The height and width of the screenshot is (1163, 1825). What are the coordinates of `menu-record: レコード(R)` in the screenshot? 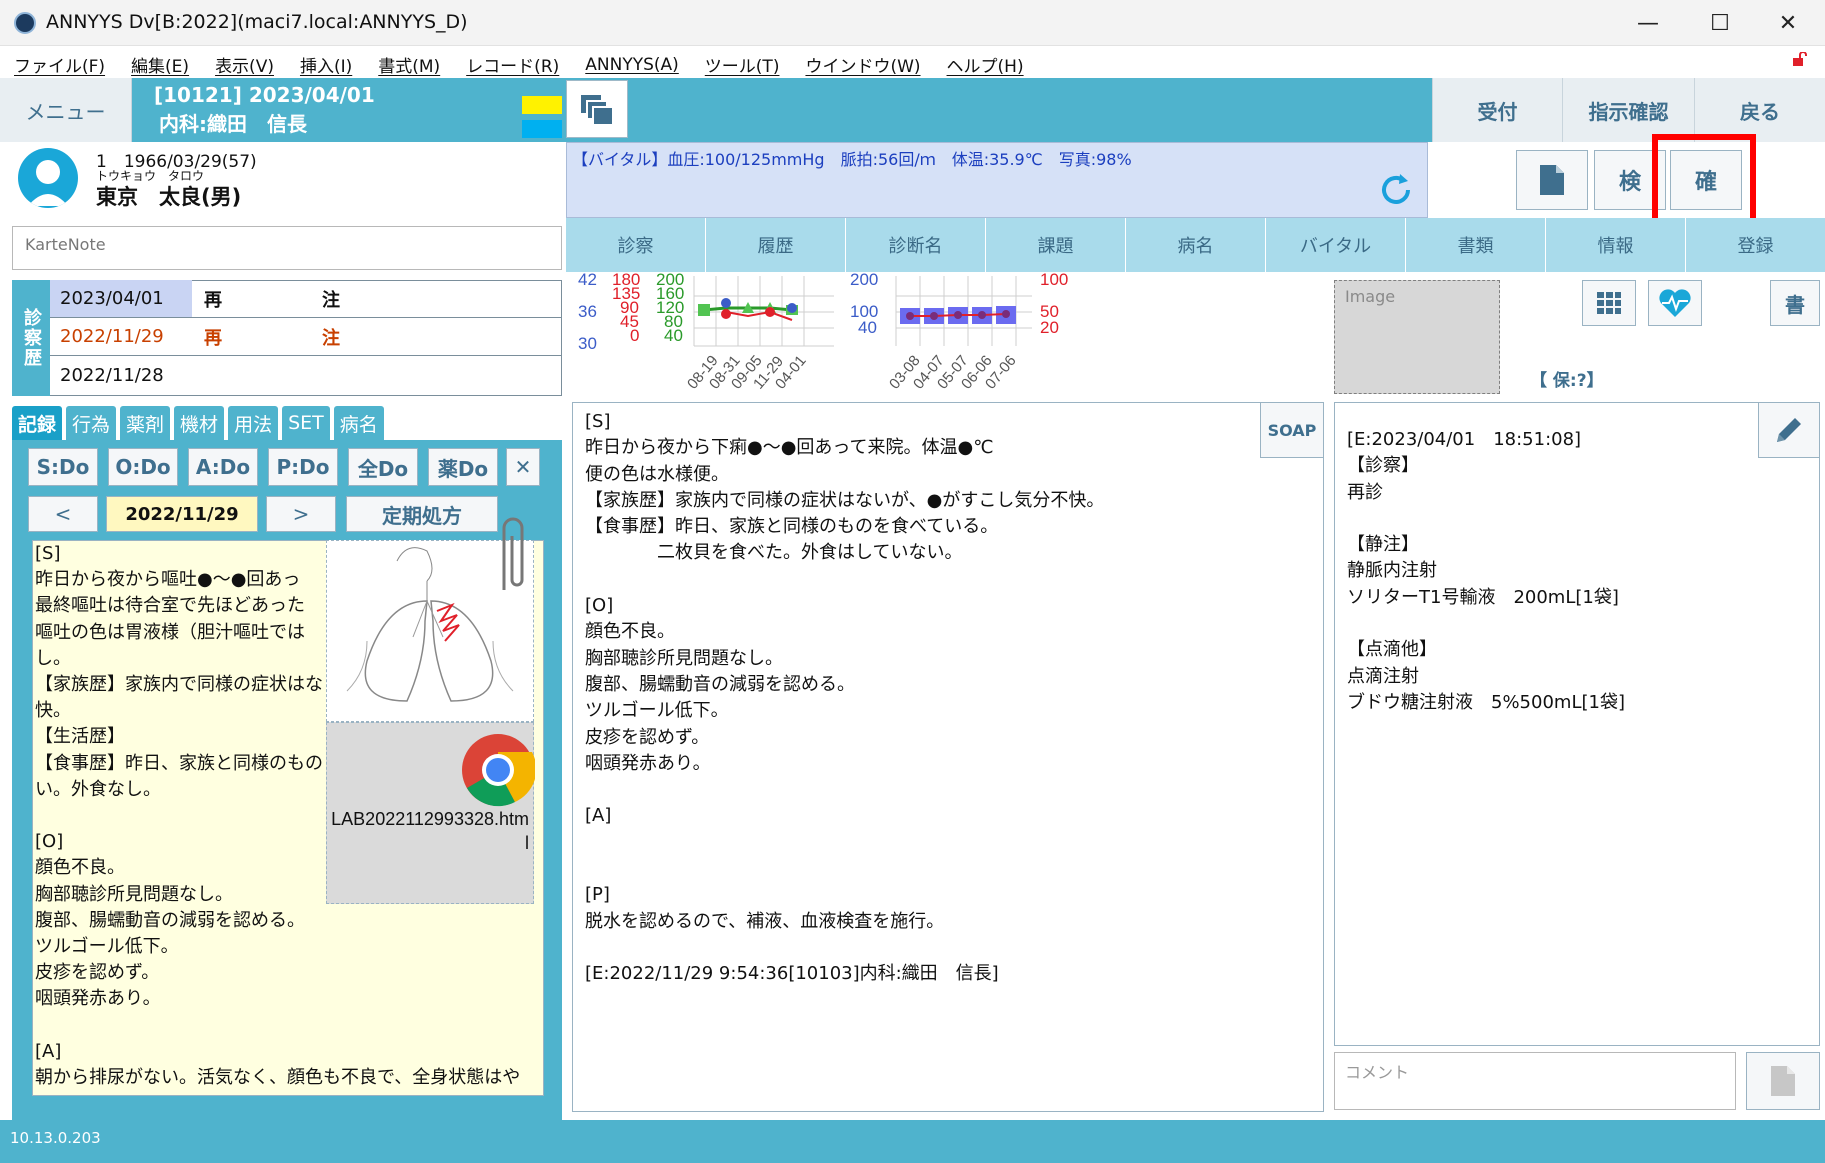 It's located at (512, 64).